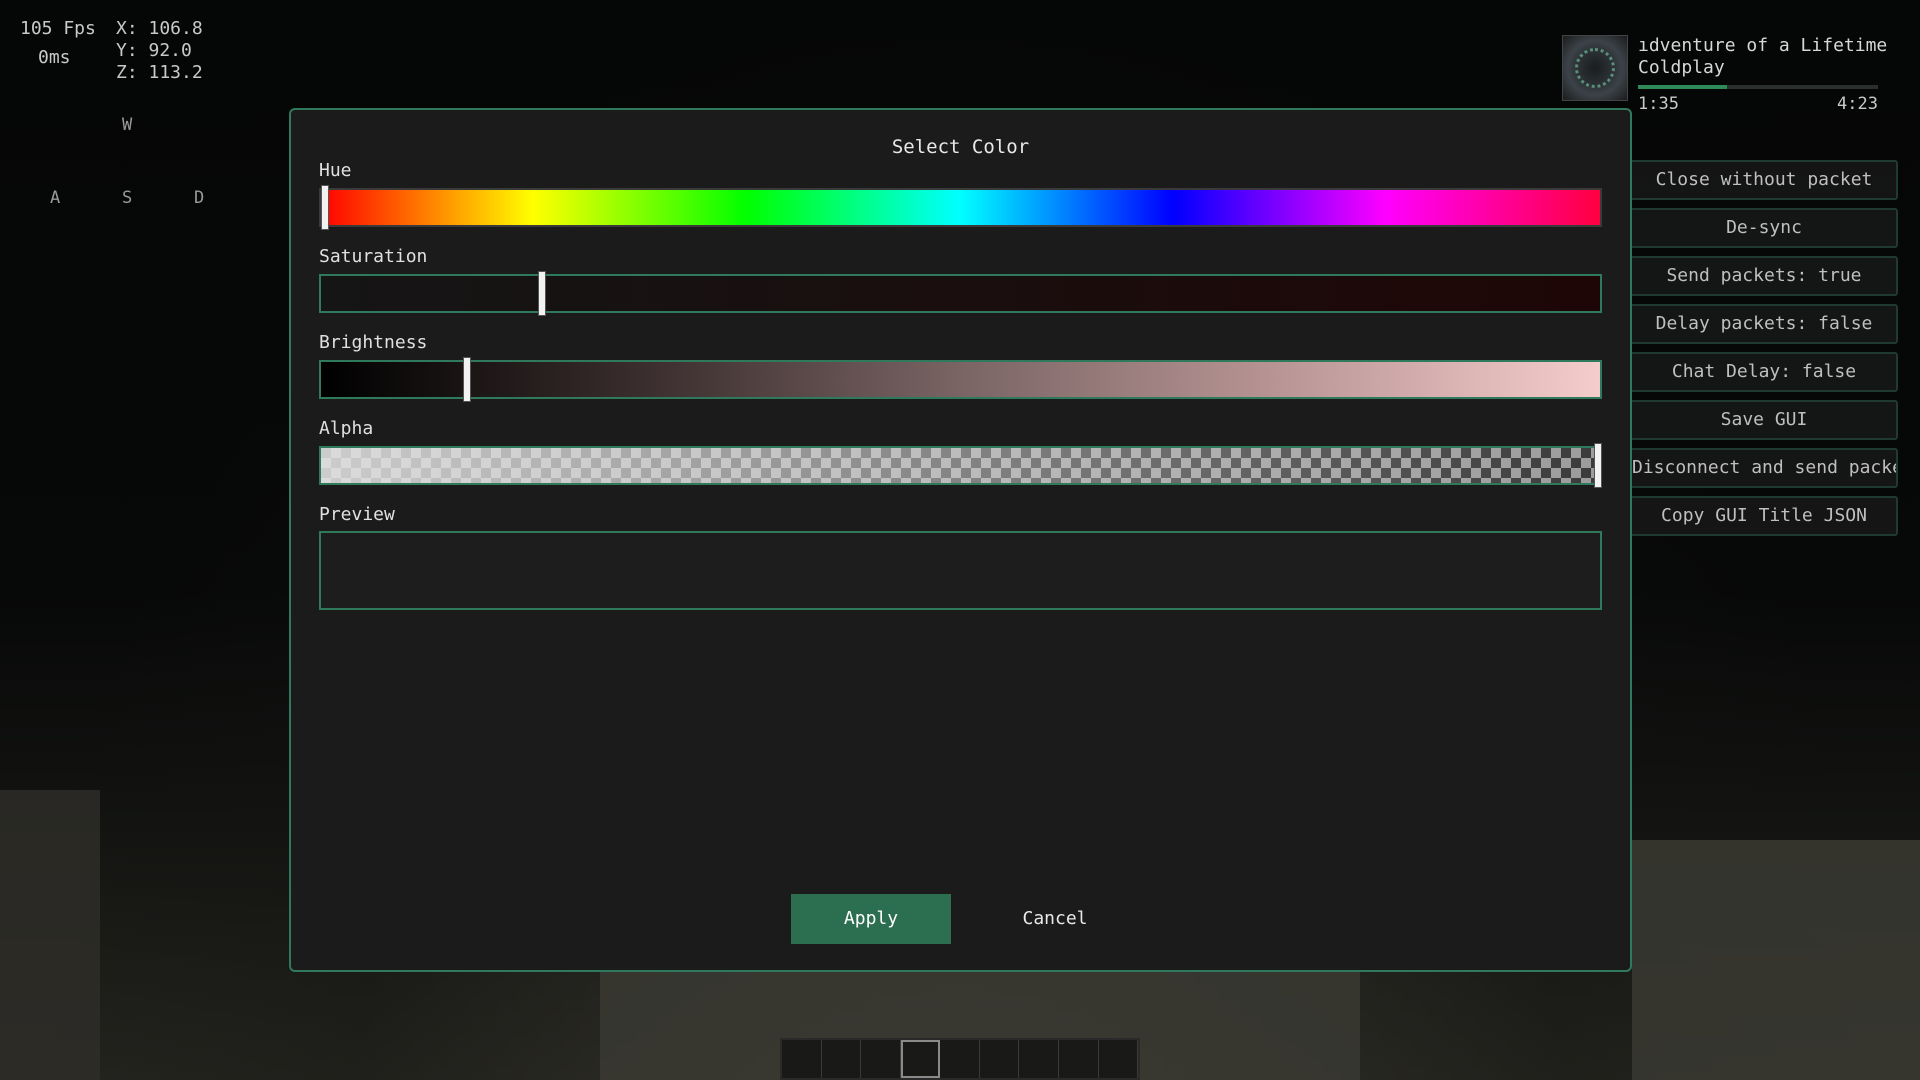 This screenshot has width=1920, height=1080. Describe the element at coordinates (960, 379) in the screenshot. I see `brightness-slider` at that location.